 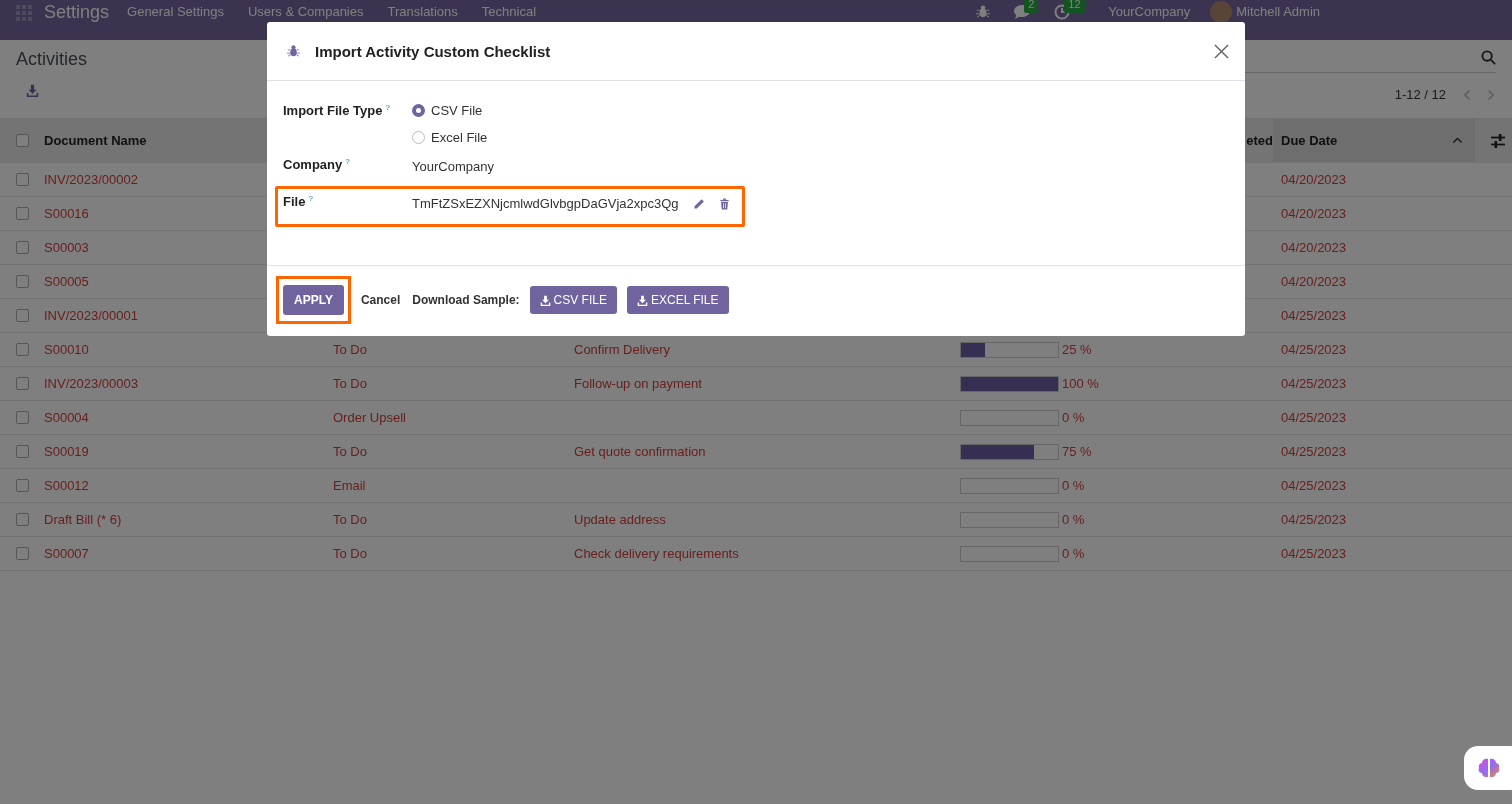 What do you see at coordinates (175, 12) in the screenshot?
I see `menu-item: General Settings` at bounding box center [175, 12].